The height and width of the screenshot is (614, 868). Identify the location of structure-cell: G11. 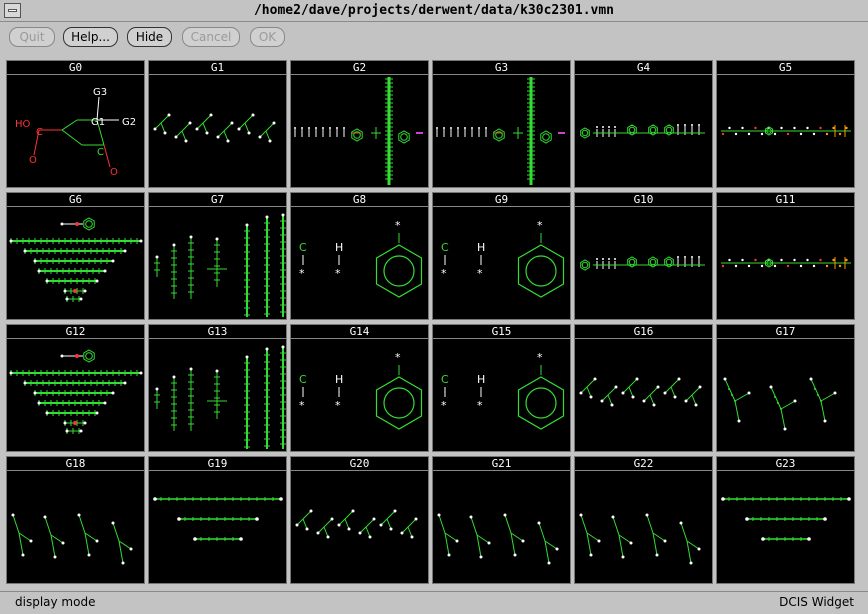
(785, 256).